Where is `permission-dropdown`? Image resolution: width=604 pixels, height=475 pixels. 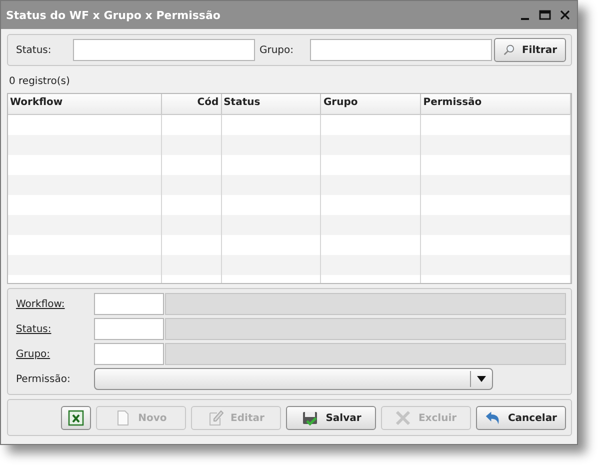 permission-dropdown is located at coordinates (293, 379).